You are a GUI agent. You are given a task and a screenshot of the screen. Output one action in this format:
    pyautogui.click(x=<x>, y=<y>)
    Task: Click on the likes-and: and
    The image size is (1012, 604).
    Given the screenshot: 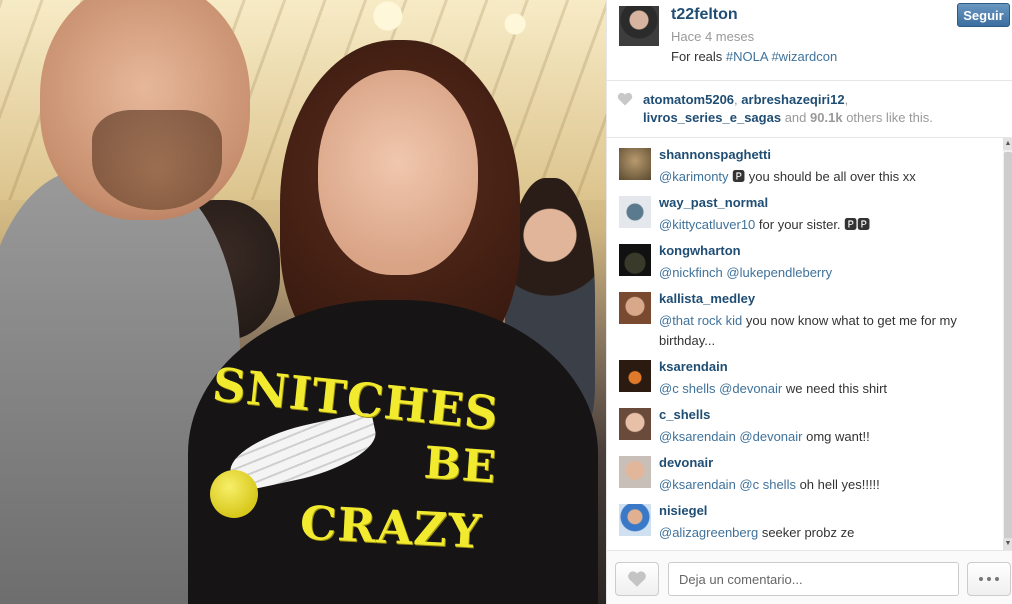 What is the action you would take?
    pyautogui.click(x=795, y=117)
    